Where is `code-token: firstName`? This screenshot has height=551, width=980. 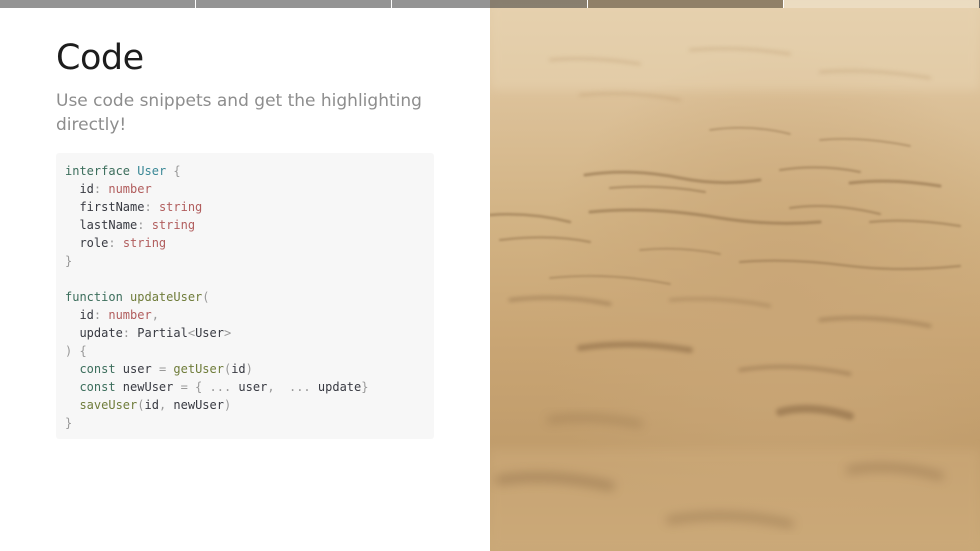 code-token: firstName is located at coordinates (105, 207).